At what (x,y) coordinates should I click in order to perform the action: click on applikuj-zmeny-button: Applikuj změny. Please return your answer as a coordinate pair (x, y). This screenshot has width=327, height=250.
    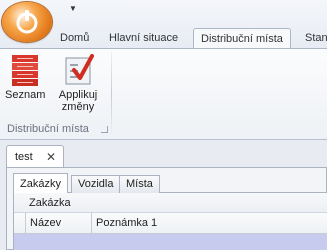
    Looking at the image, I should click on (78, 83).